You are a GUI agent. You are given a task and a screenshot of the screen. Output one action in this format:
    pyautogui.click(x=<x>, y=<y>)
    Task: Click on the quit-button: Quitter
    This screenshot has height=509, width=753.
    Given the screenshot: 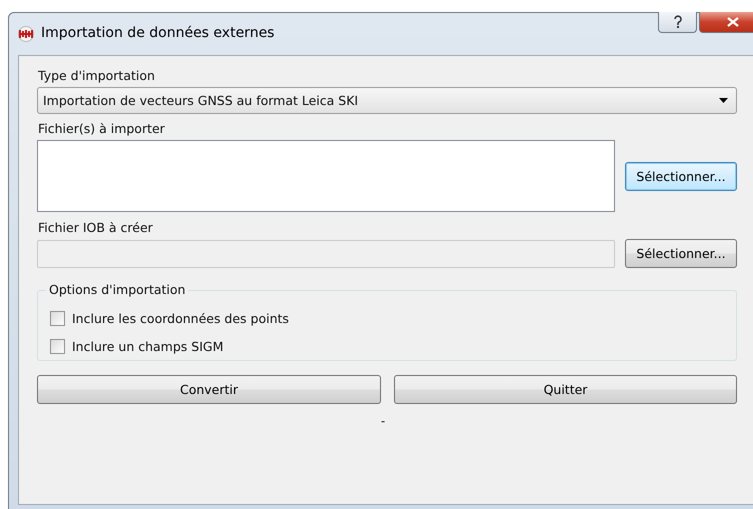 What is the action you would take?
    pyautogui.click(x=565, y=389)
    